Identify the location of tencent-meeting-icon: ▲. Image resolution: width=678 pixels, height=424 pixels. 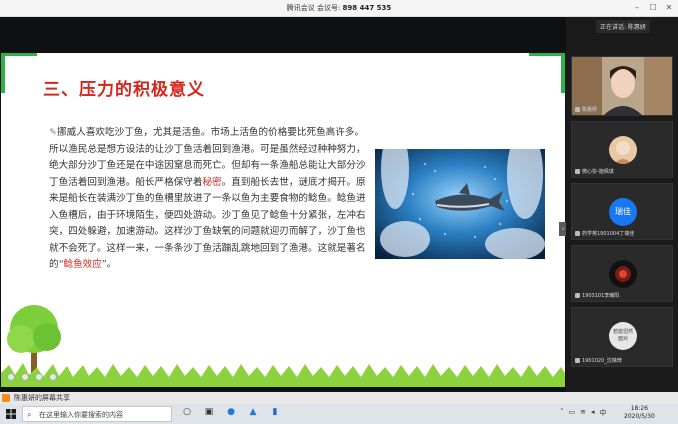
(253, 412).